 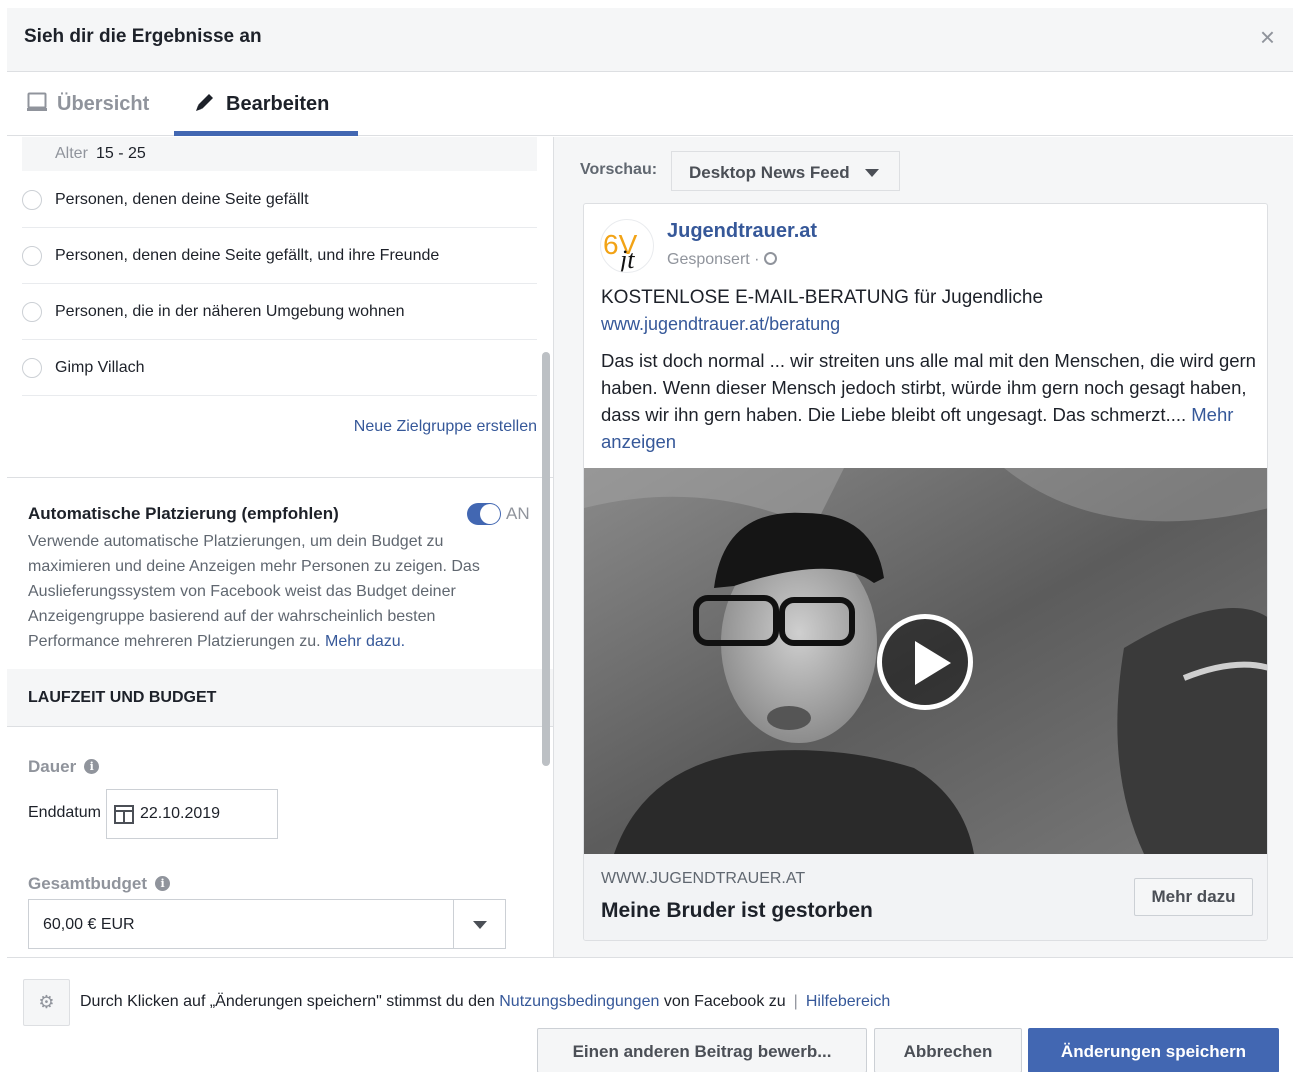 I want to click on total-budget-select: 60,00 € EUR, so click(x=267, y=924).